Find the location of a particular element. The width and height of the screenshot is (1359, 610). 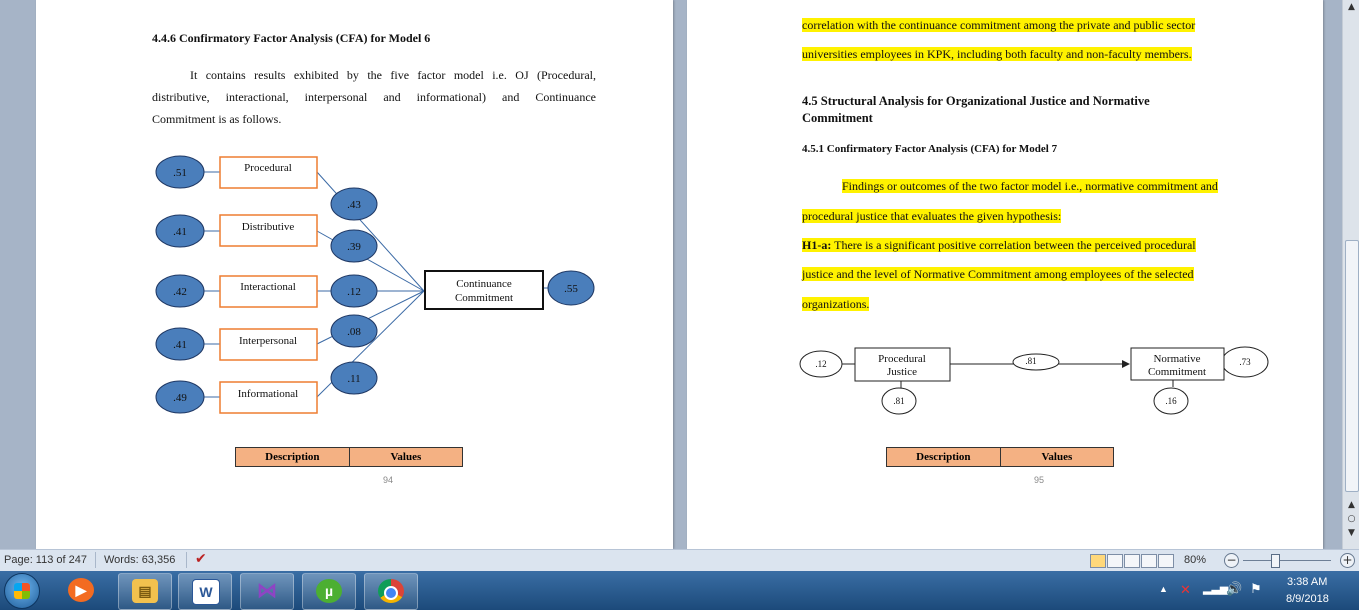

full-screen-reading-icon is located at coordinates (1115, 561).